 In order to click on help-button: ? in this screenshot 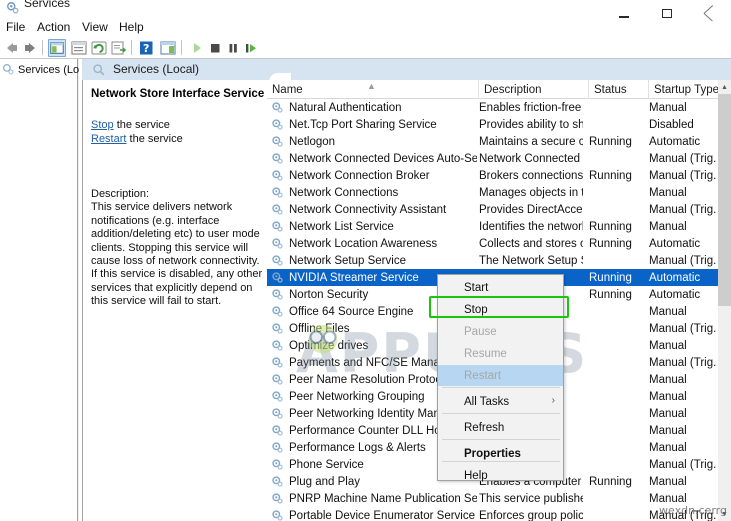, I will do `click(146, 48)`.